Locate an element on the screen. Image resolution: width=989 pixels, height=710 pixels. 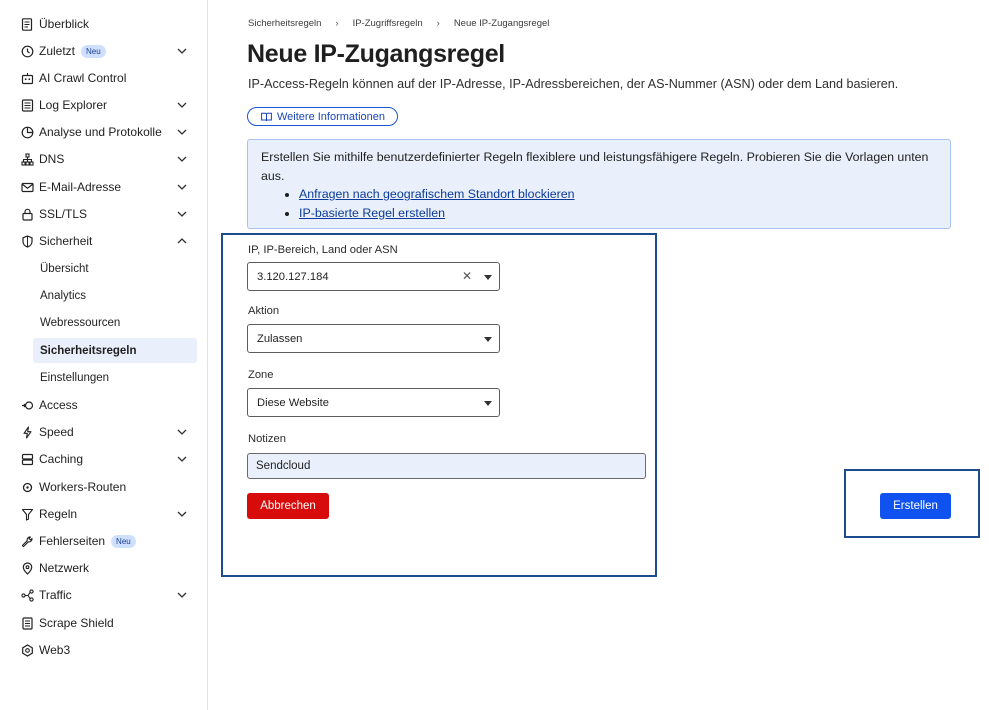
sidebar-sub-analytics: Analytics is located at coordinates (115, 295).